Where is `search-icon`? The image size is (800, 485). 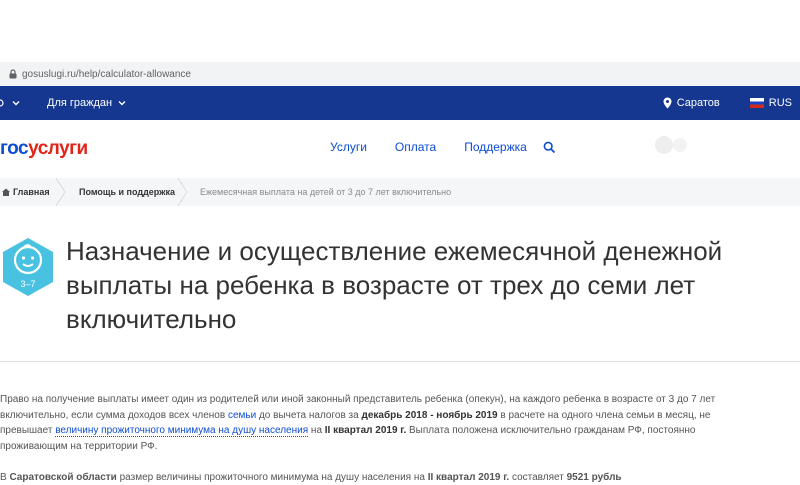
search-icon is located at coordinates (549, 147).